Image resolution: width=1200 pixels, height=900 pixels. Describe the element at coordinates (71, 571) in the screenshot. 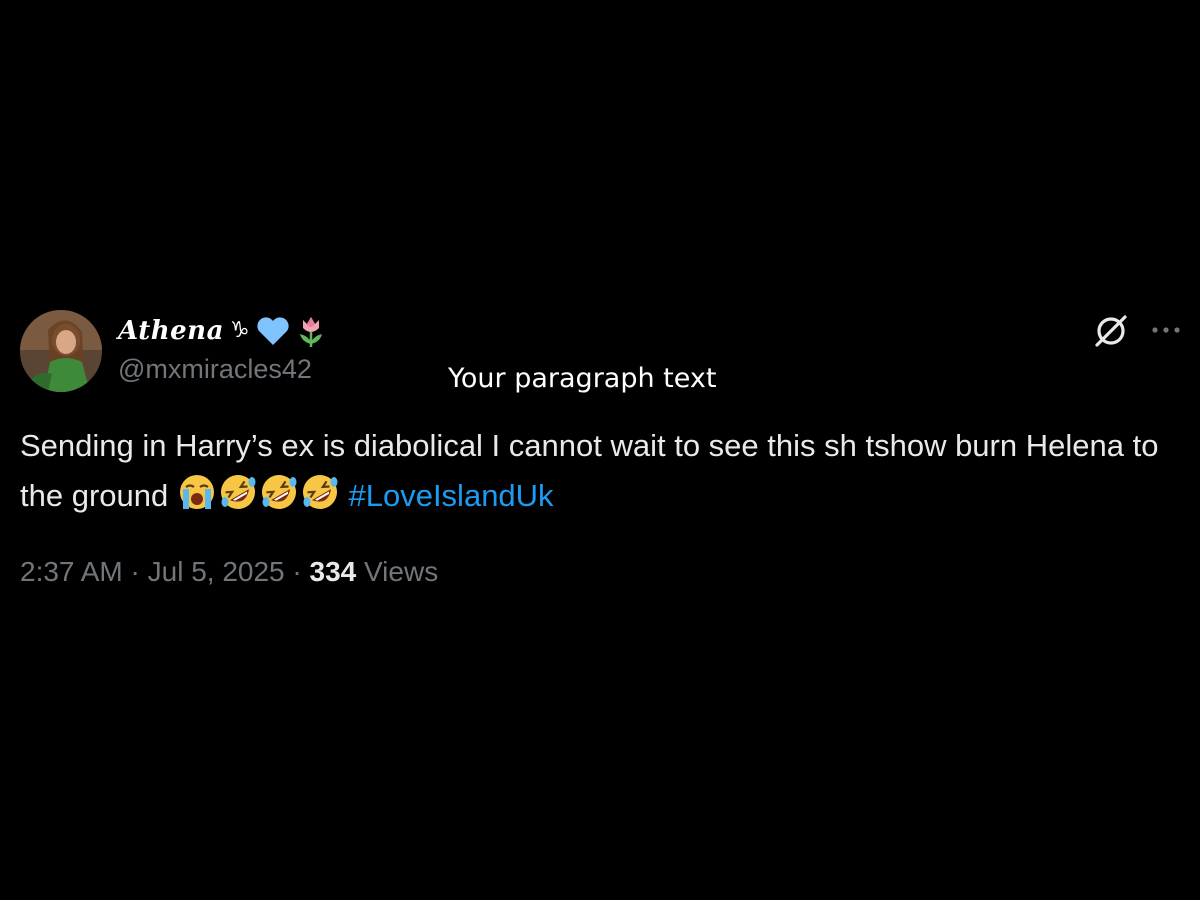

I see `tweet-time: 2:37 AM` at that location.